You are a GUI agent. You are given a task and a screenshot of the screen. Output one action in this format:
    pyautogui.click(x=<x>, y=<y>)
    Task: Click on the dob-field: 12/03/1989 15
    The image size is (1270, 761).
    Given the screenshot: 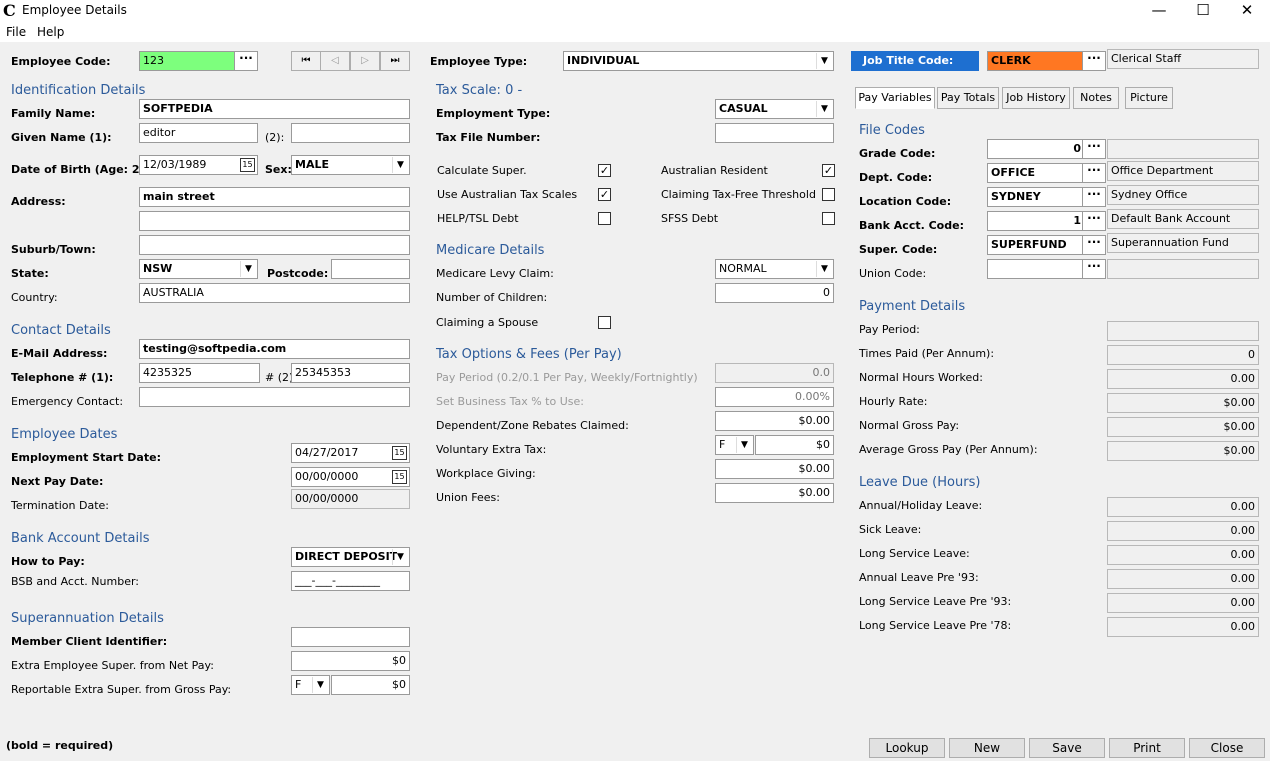 What is the action you would take?
    pyautogui.click(x=198, y=165)
    